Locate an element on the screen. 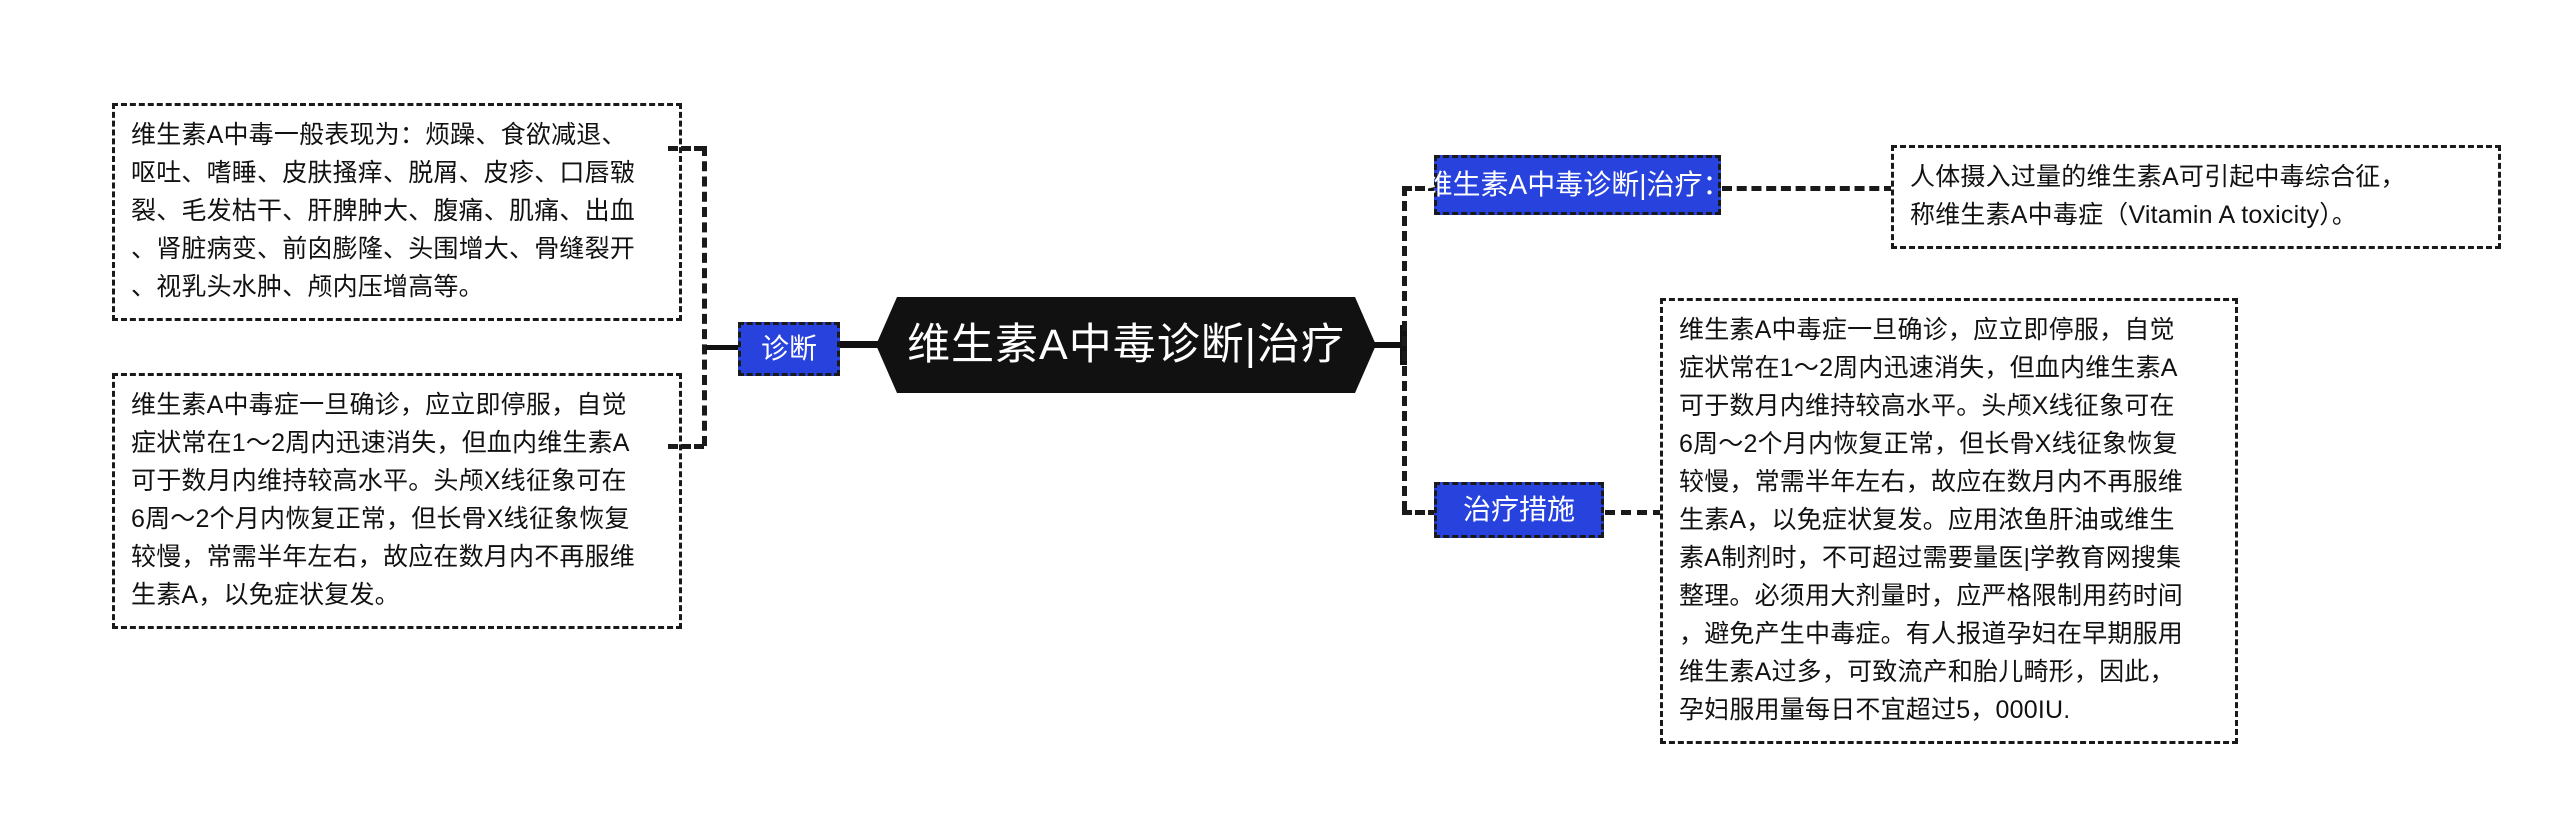 The height and width of the screenshot is (819, 2560). connector-left-trunk is located at coordinates (704, 296).